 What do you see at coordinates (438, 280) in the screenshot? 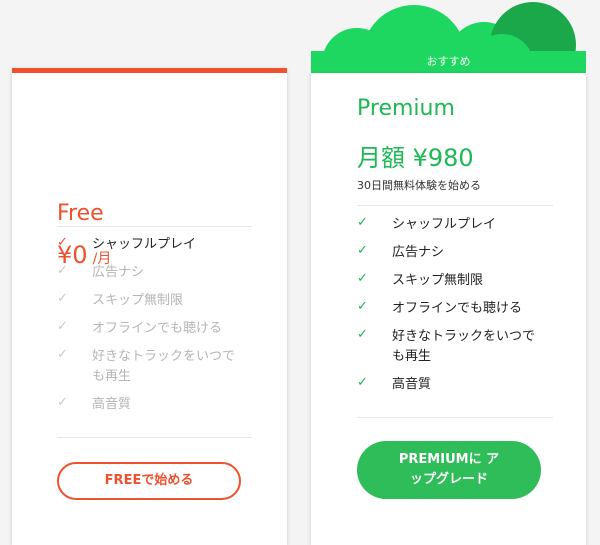
I see `premium-feature-label: スキップ無制限` at bounding box center [438, 280].